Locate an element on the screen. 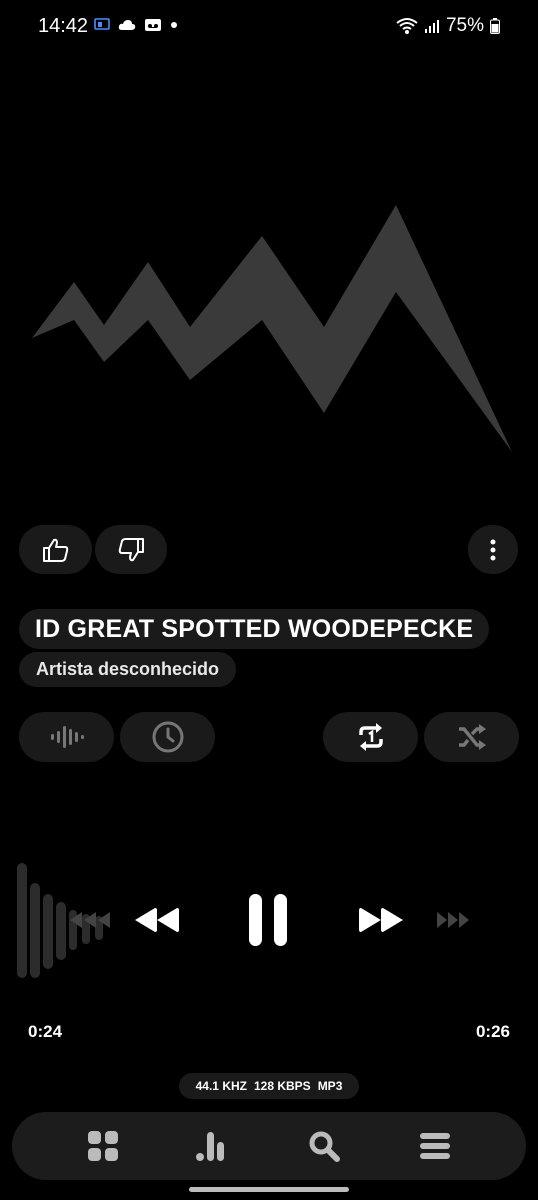 This screenshot has width=538, height=1200. nav-search is located at coordinates (324, 1146).